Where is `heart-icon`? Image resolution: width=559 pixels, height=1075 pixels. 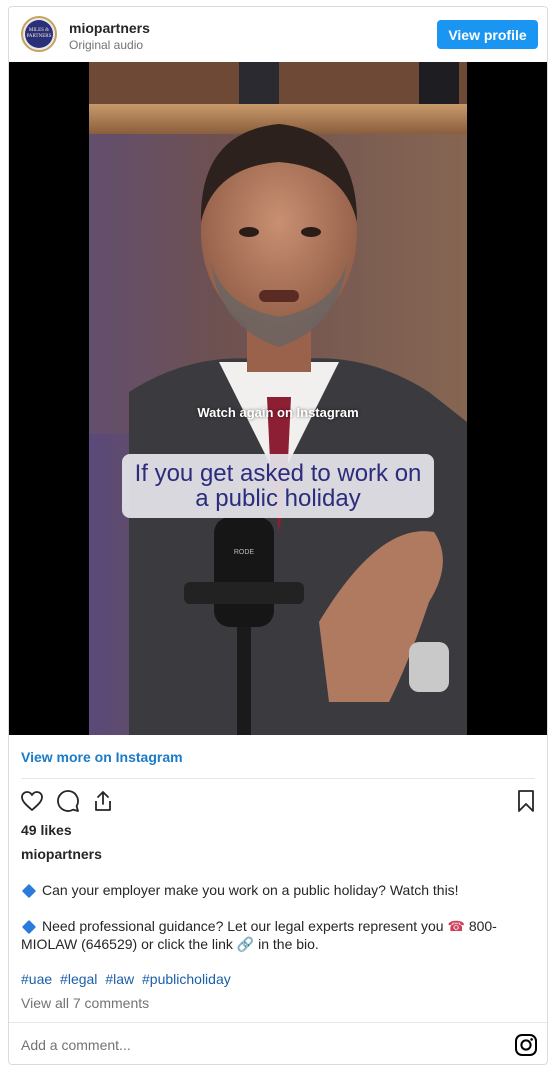
heart-icon is located at coordinates (32, 801).